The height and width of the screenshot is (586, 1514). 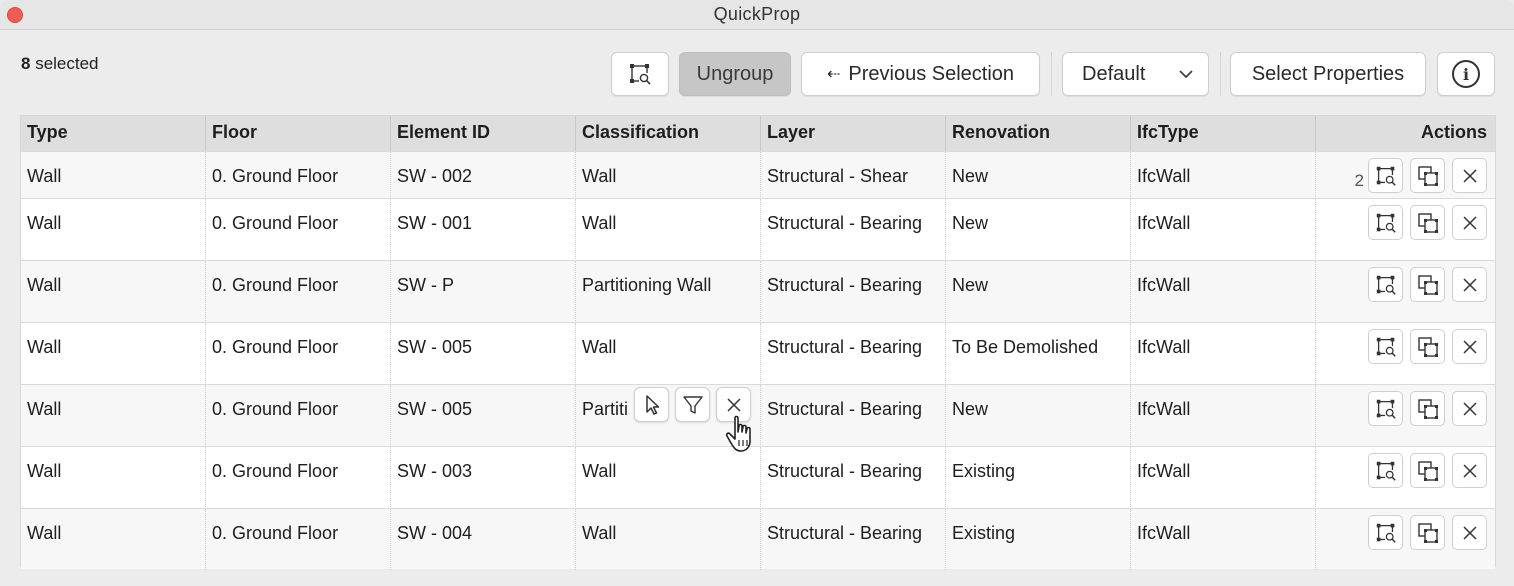 What do you see at coordinates (1038, 133) in the screenshot?
I see `column-header-renovation: Renovation` at bounding box center [1038, 133].